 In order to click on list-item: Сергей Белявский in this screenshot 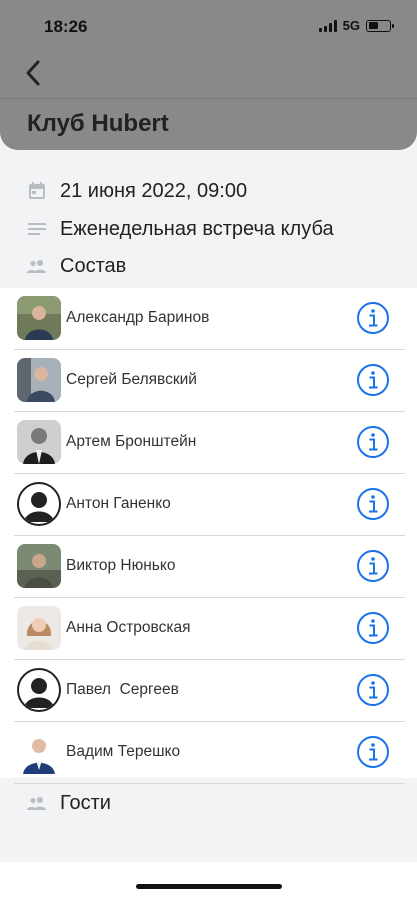, I will do `click(208, 381)`.